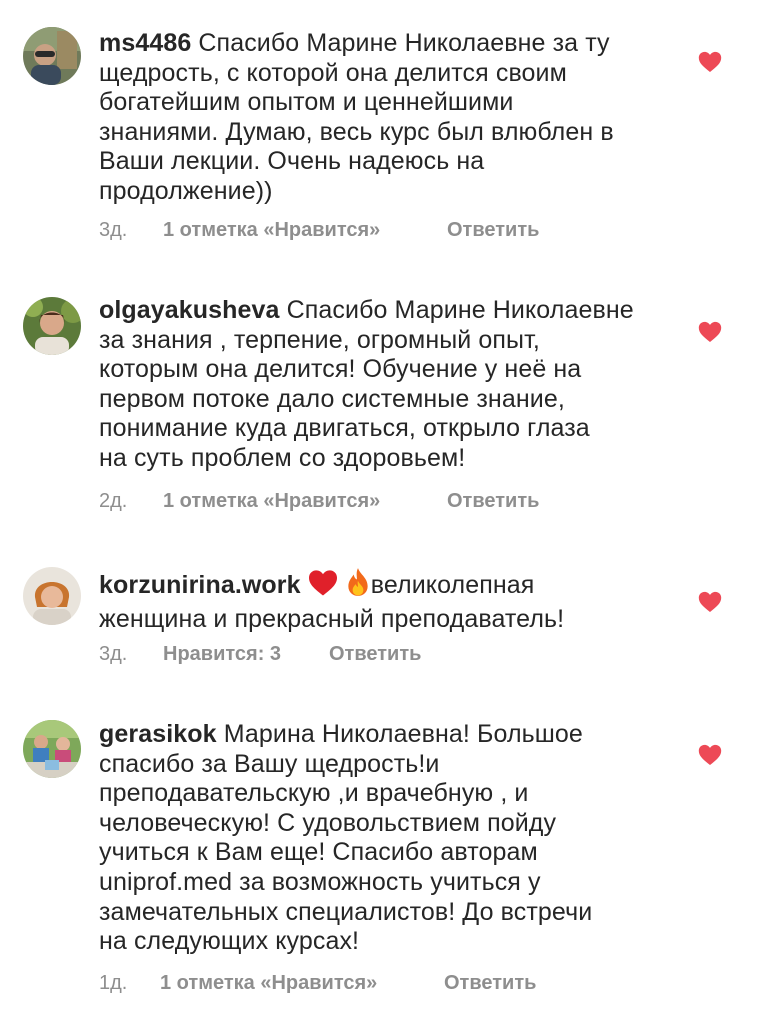 Image resolution: width=762 pixels, height=1024 pixels. What do you see at coordinates (319, 339) in the screenshot?
I see `comment-line: за знания , терпение, огромный опыт,` at bounding box center [319, 339].